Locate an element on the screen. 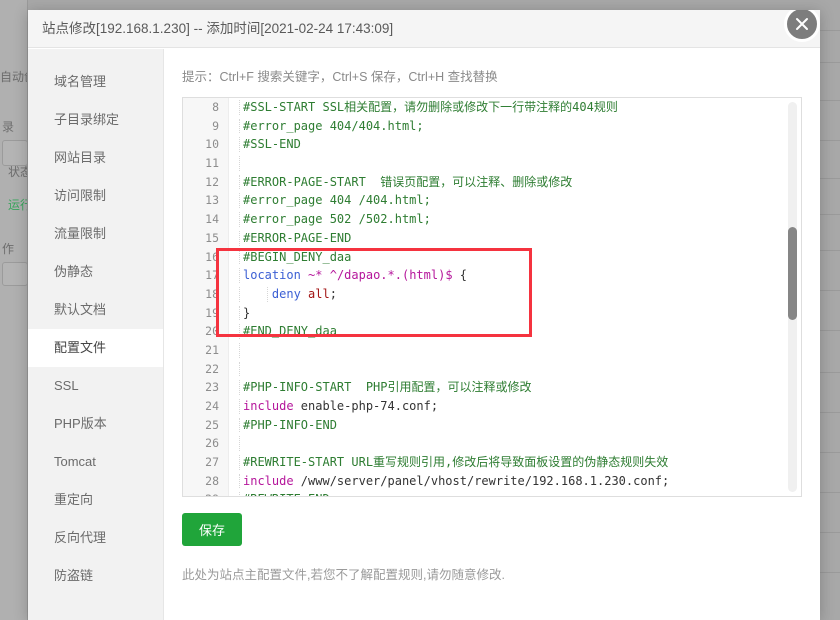 This screenshot has width=840, height=620. code-line: #SSL-START SSL相关配置，请勿删除或修改下一行带注释的404规则 is located at coordinates (515, 107).